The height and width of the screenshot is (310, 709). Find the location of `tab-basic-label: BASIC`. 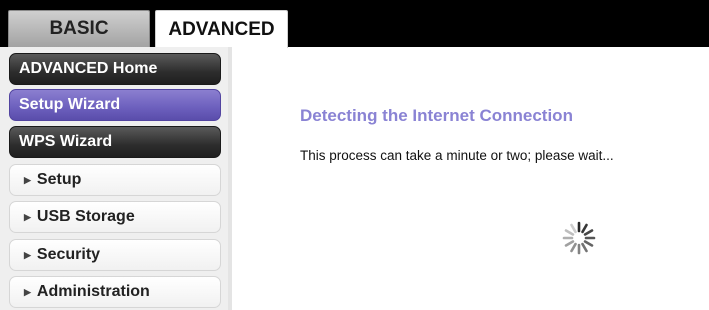

tab-basic-label: BASIC is located at coordinates (79, 28).